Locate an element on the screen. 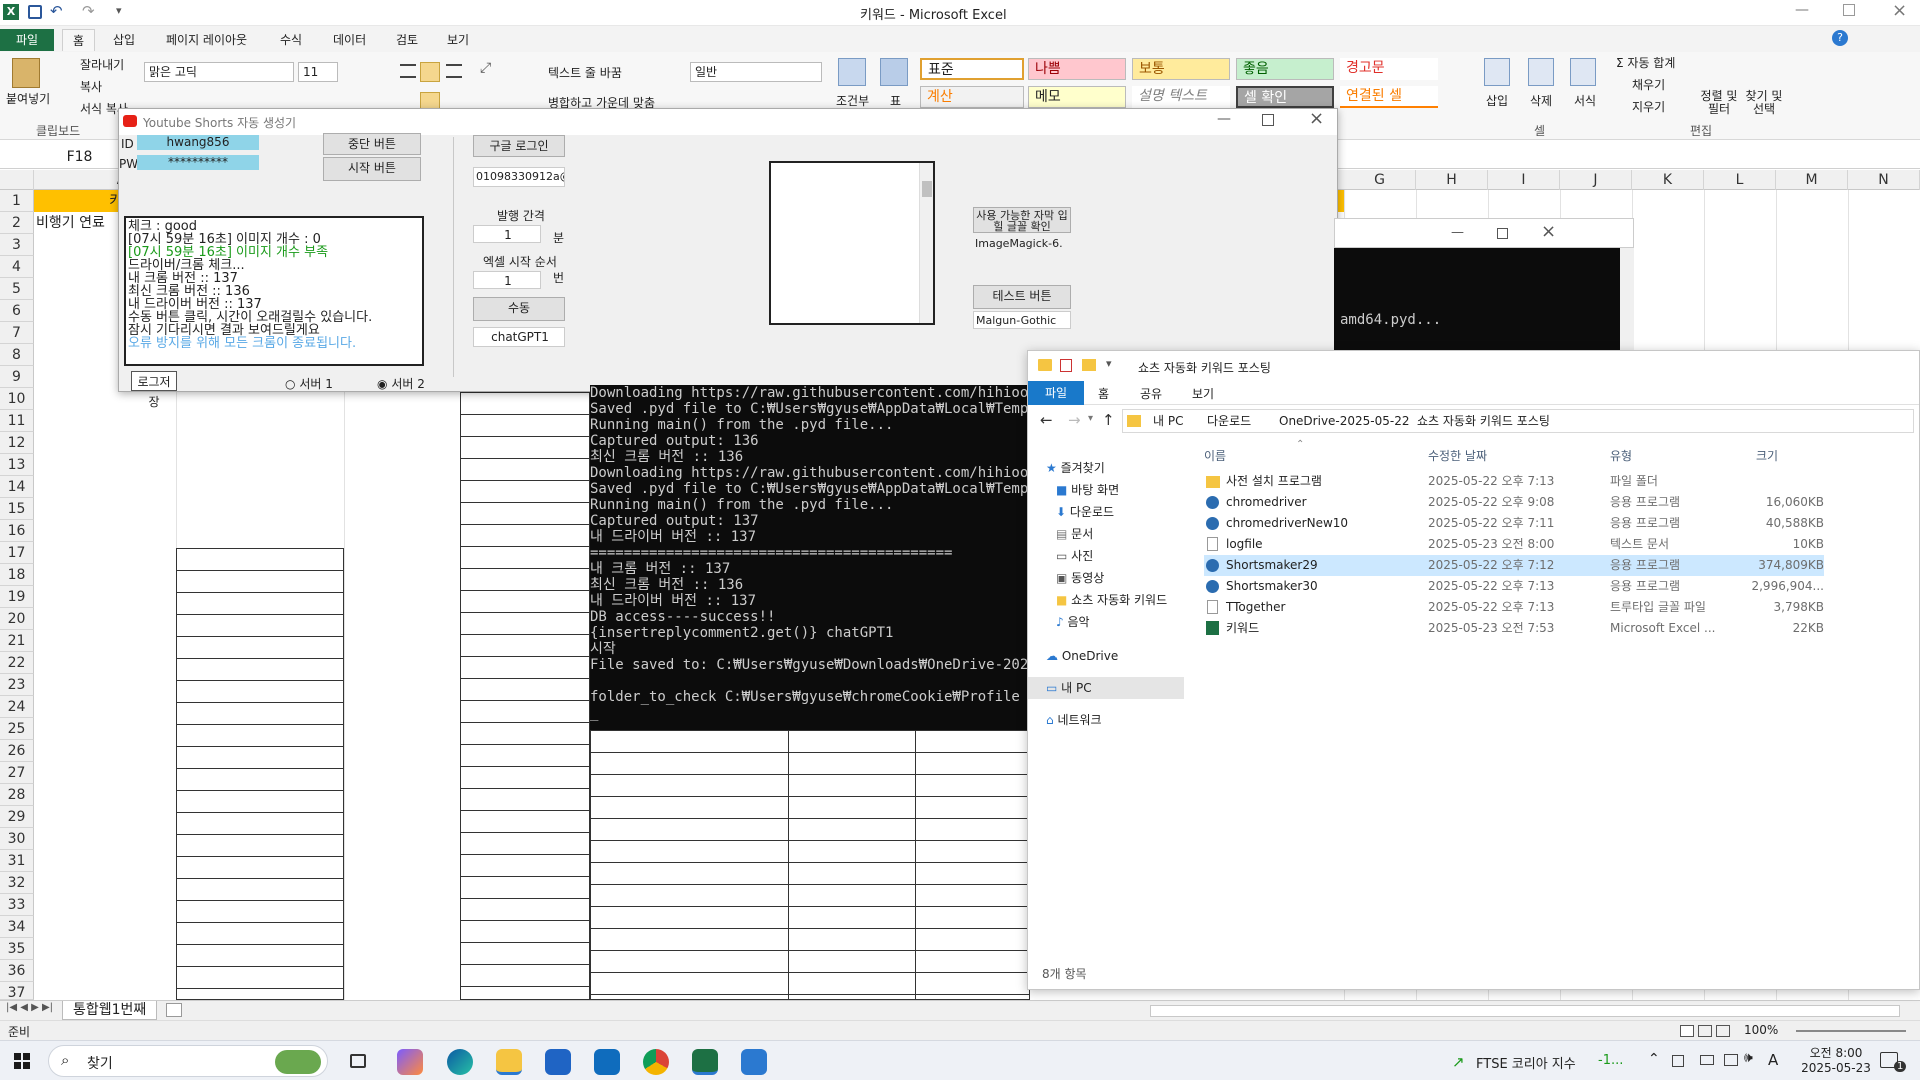 Image resolution: width=1920 pixels, height=1080 pixels. tray-app-icon is located at coordinates (1678, 1061).